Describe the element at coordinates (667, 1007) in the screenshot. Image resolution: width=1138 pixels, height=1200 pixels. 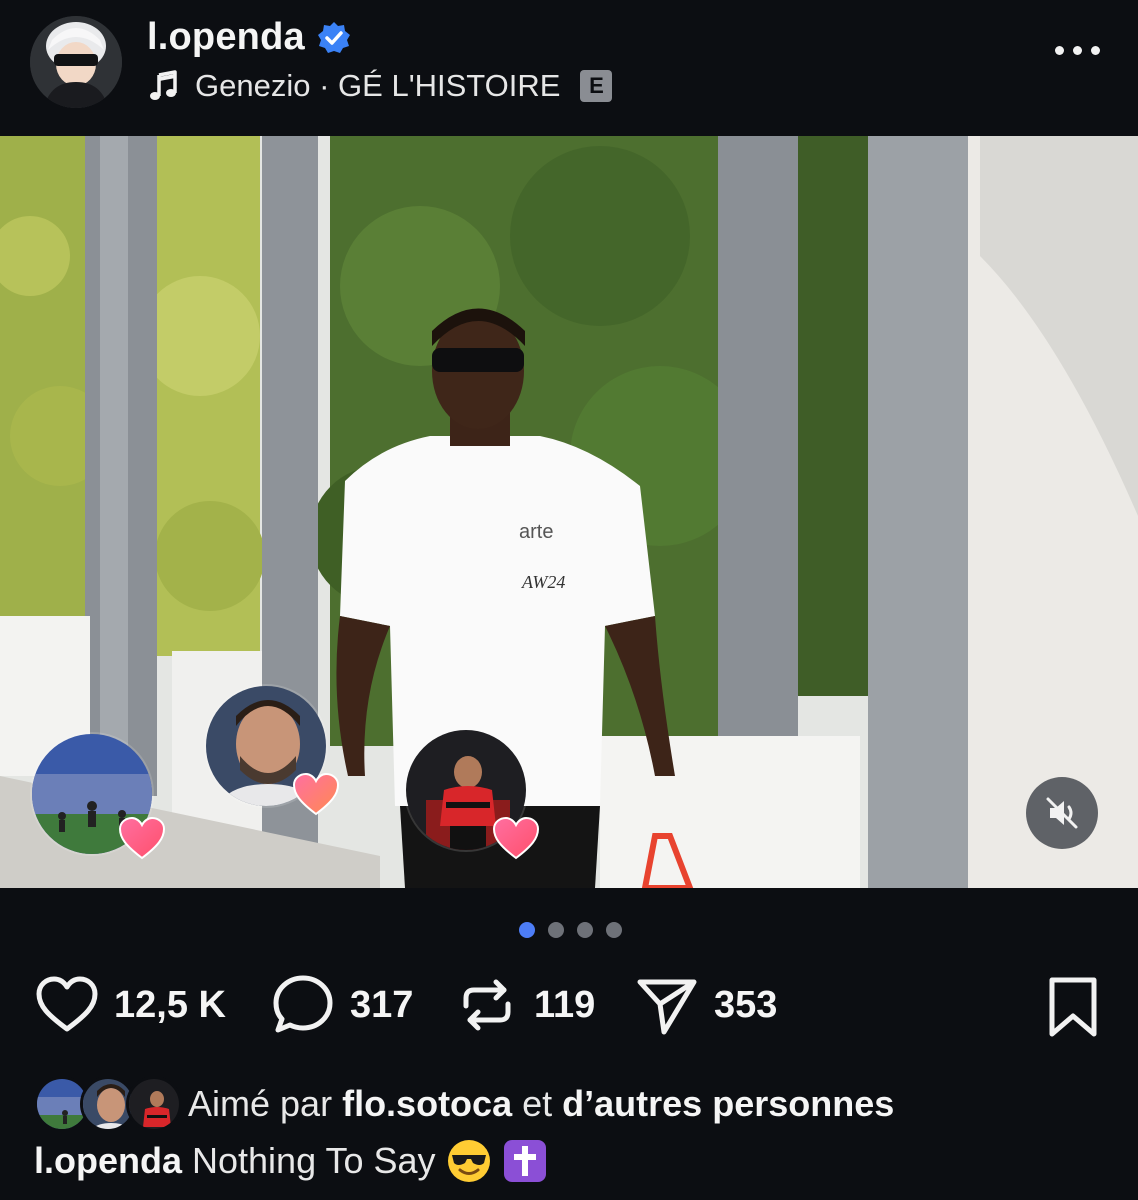
I see `share-icon` at that location.